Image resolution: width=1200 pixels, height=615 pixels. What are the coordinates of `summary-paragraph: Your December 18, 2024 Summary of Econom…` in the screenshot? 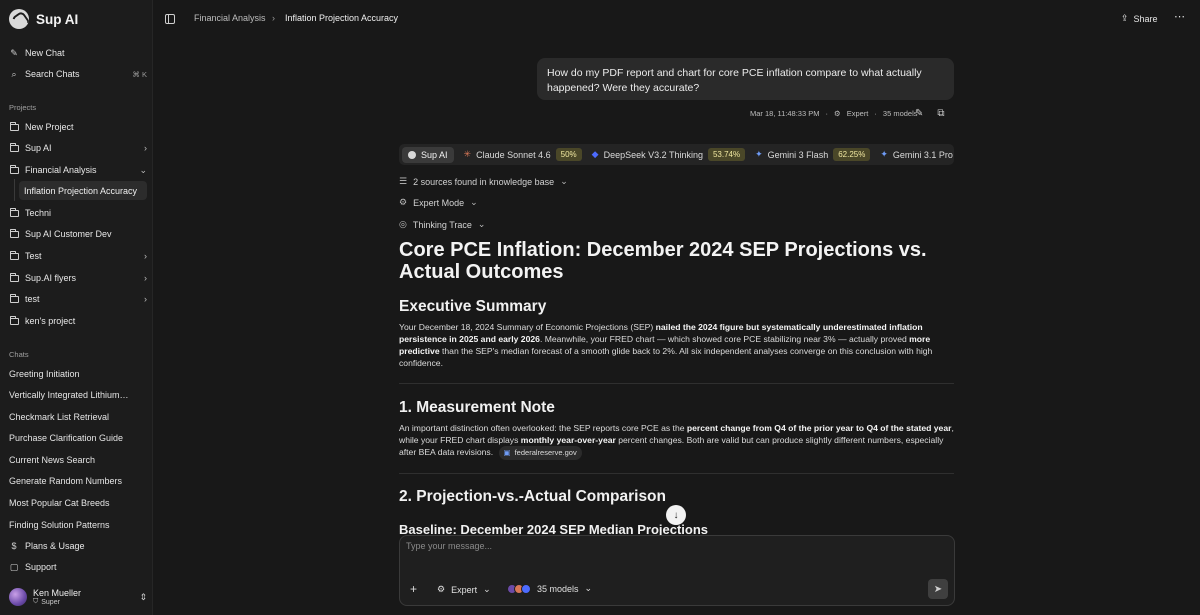 It's located at (677, 345).